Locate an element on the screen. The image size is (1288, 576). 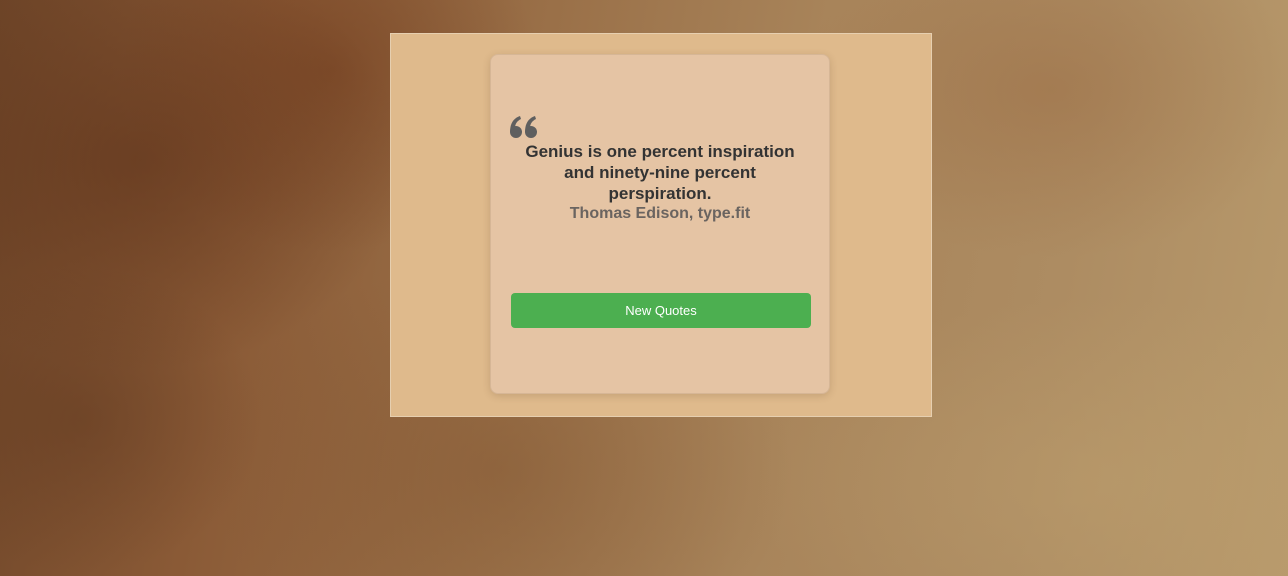
quote-left-icon is located at coordinates (523, 127).